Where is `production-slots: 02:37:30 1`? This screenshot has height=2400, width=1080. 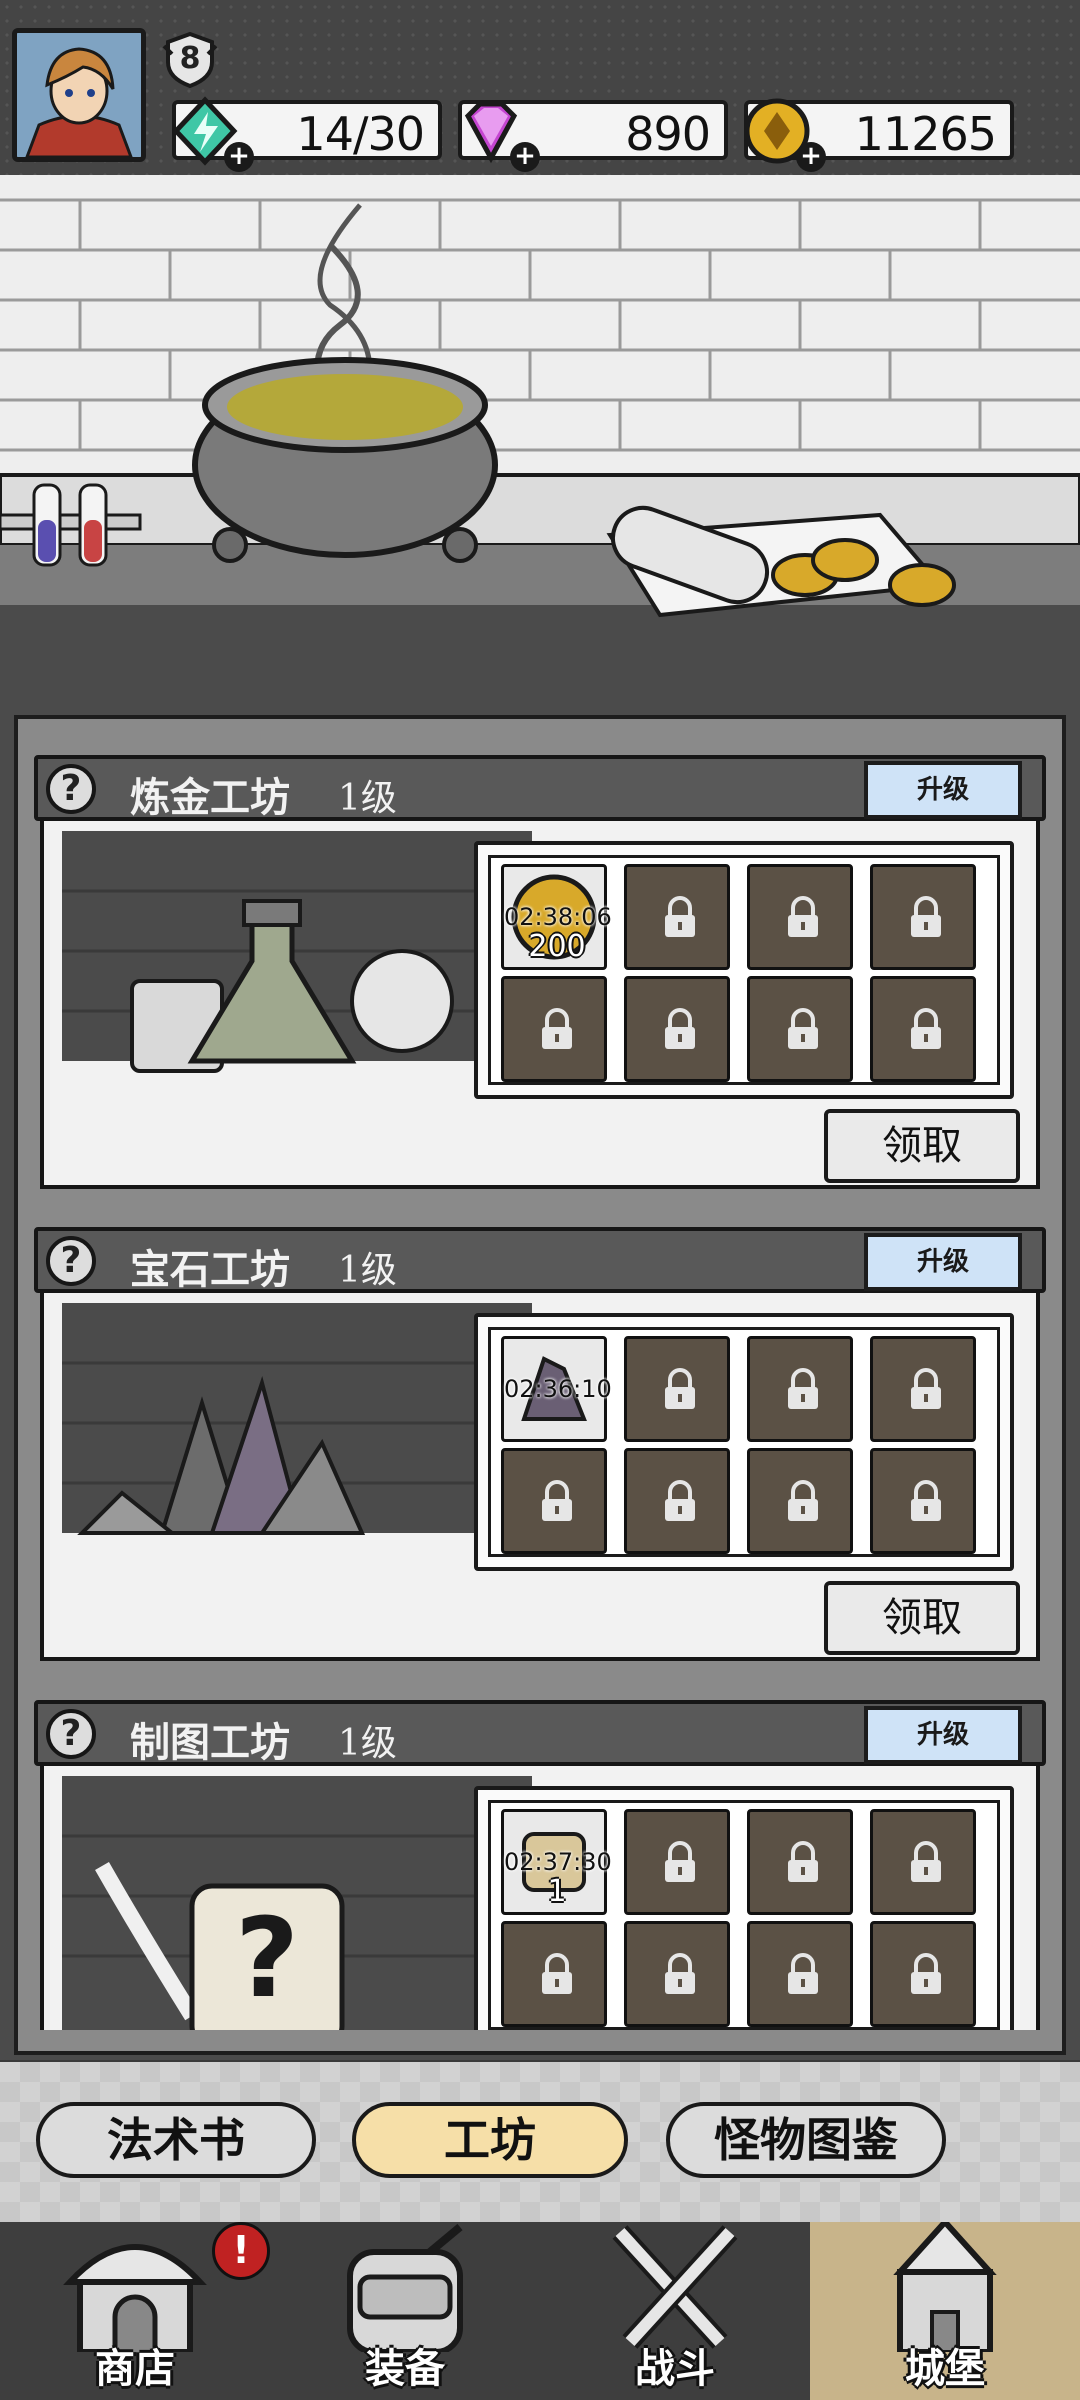
production-slots: 02:37:30 1 is located at coordinates (744, 1908).